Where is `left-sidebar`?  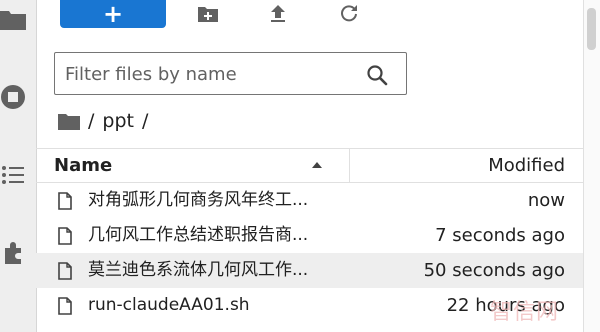 left-sidebar is located at coordinates (18, 166).